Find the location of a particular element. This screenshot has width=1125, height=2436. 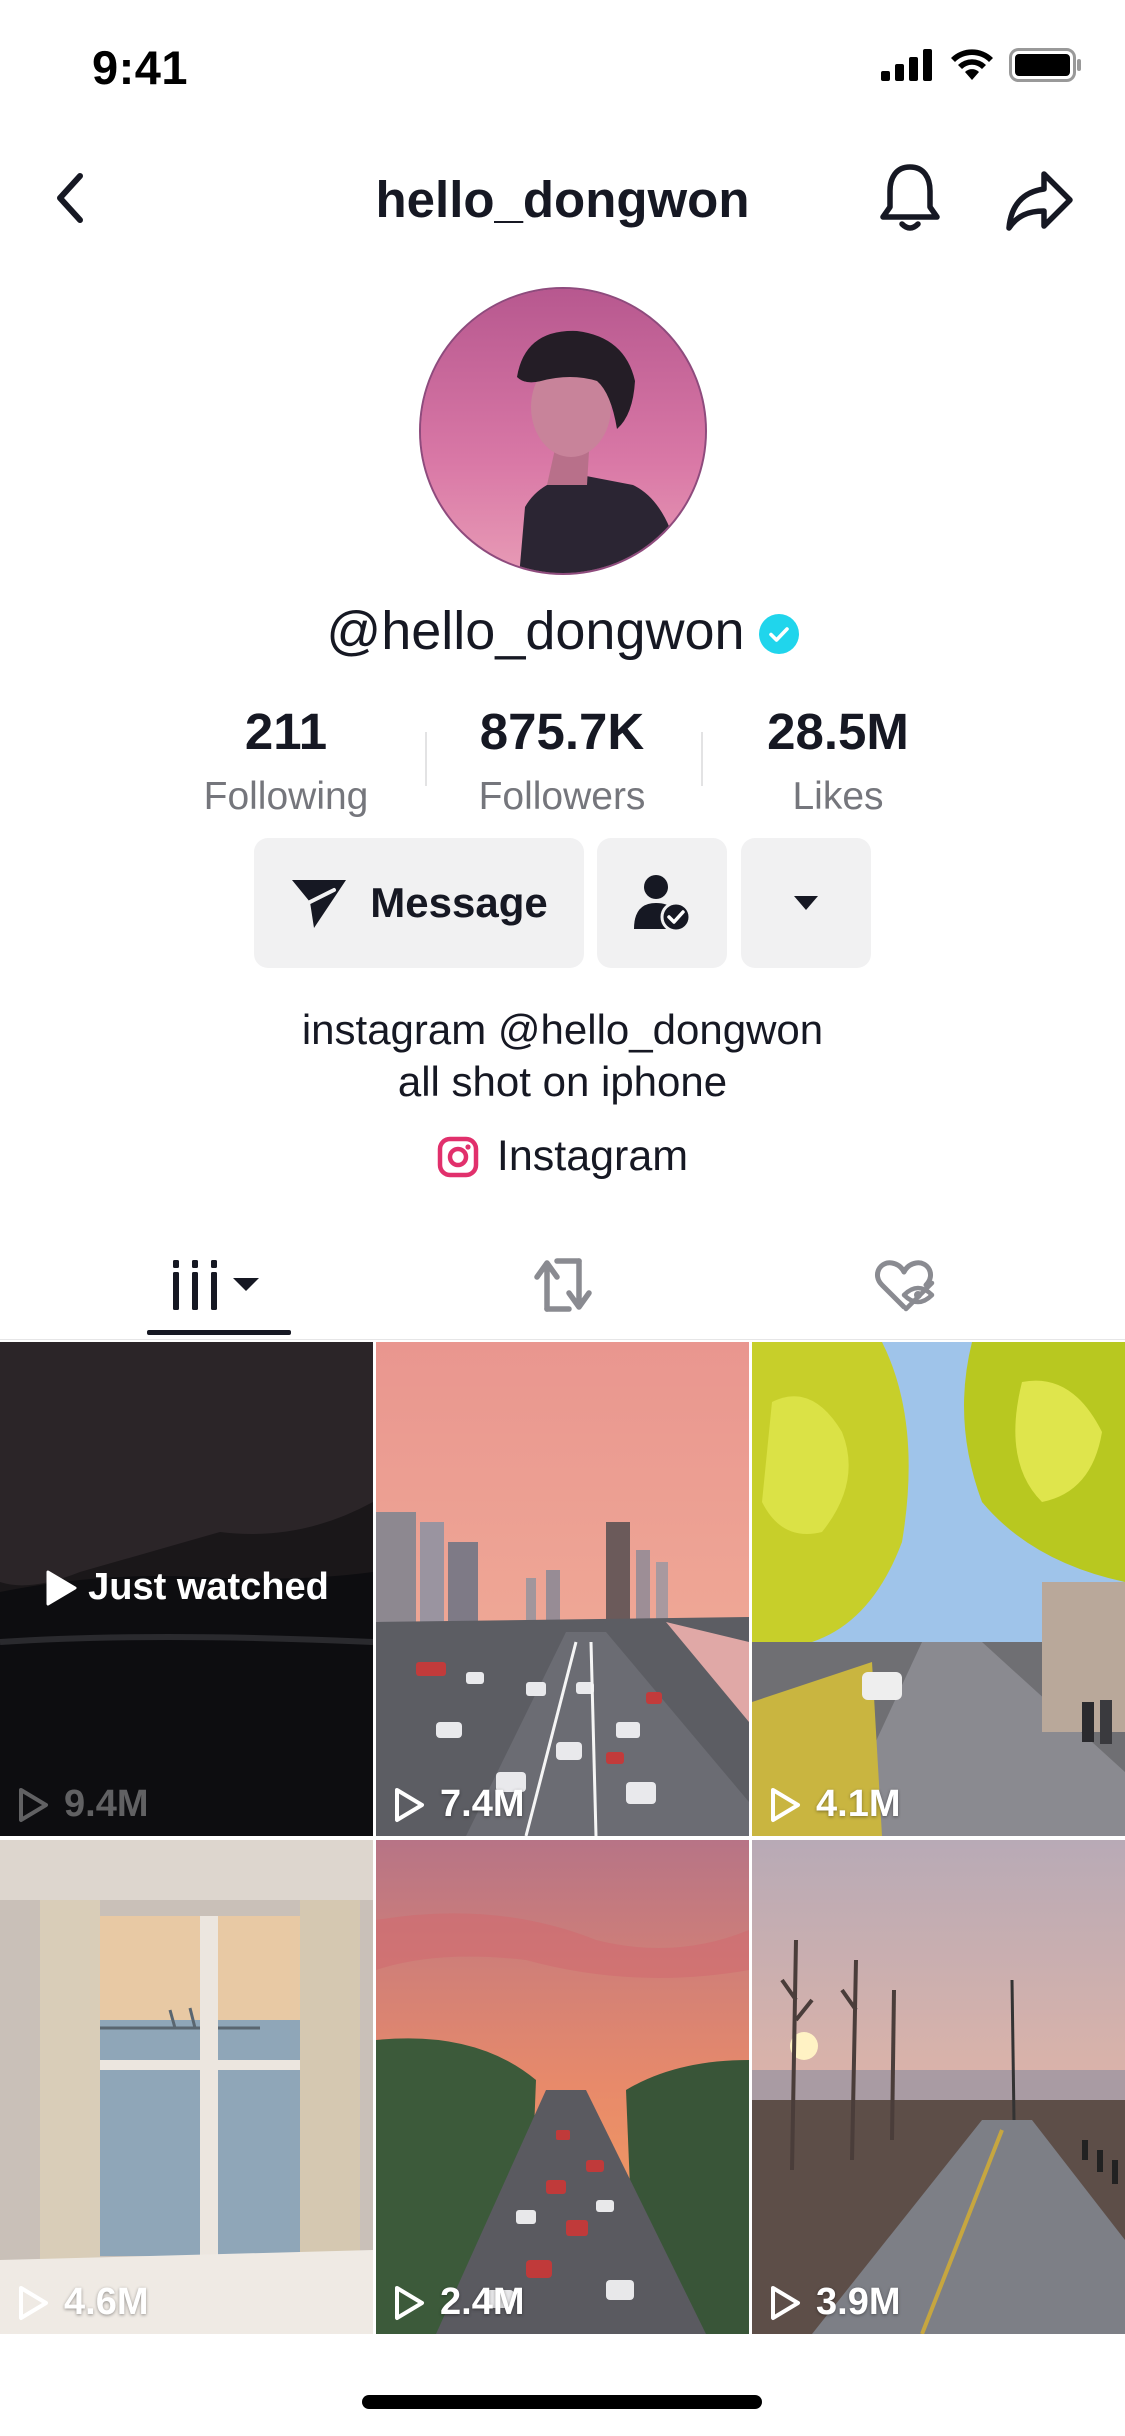

tab-videos is located at coordinates (218, 1285).